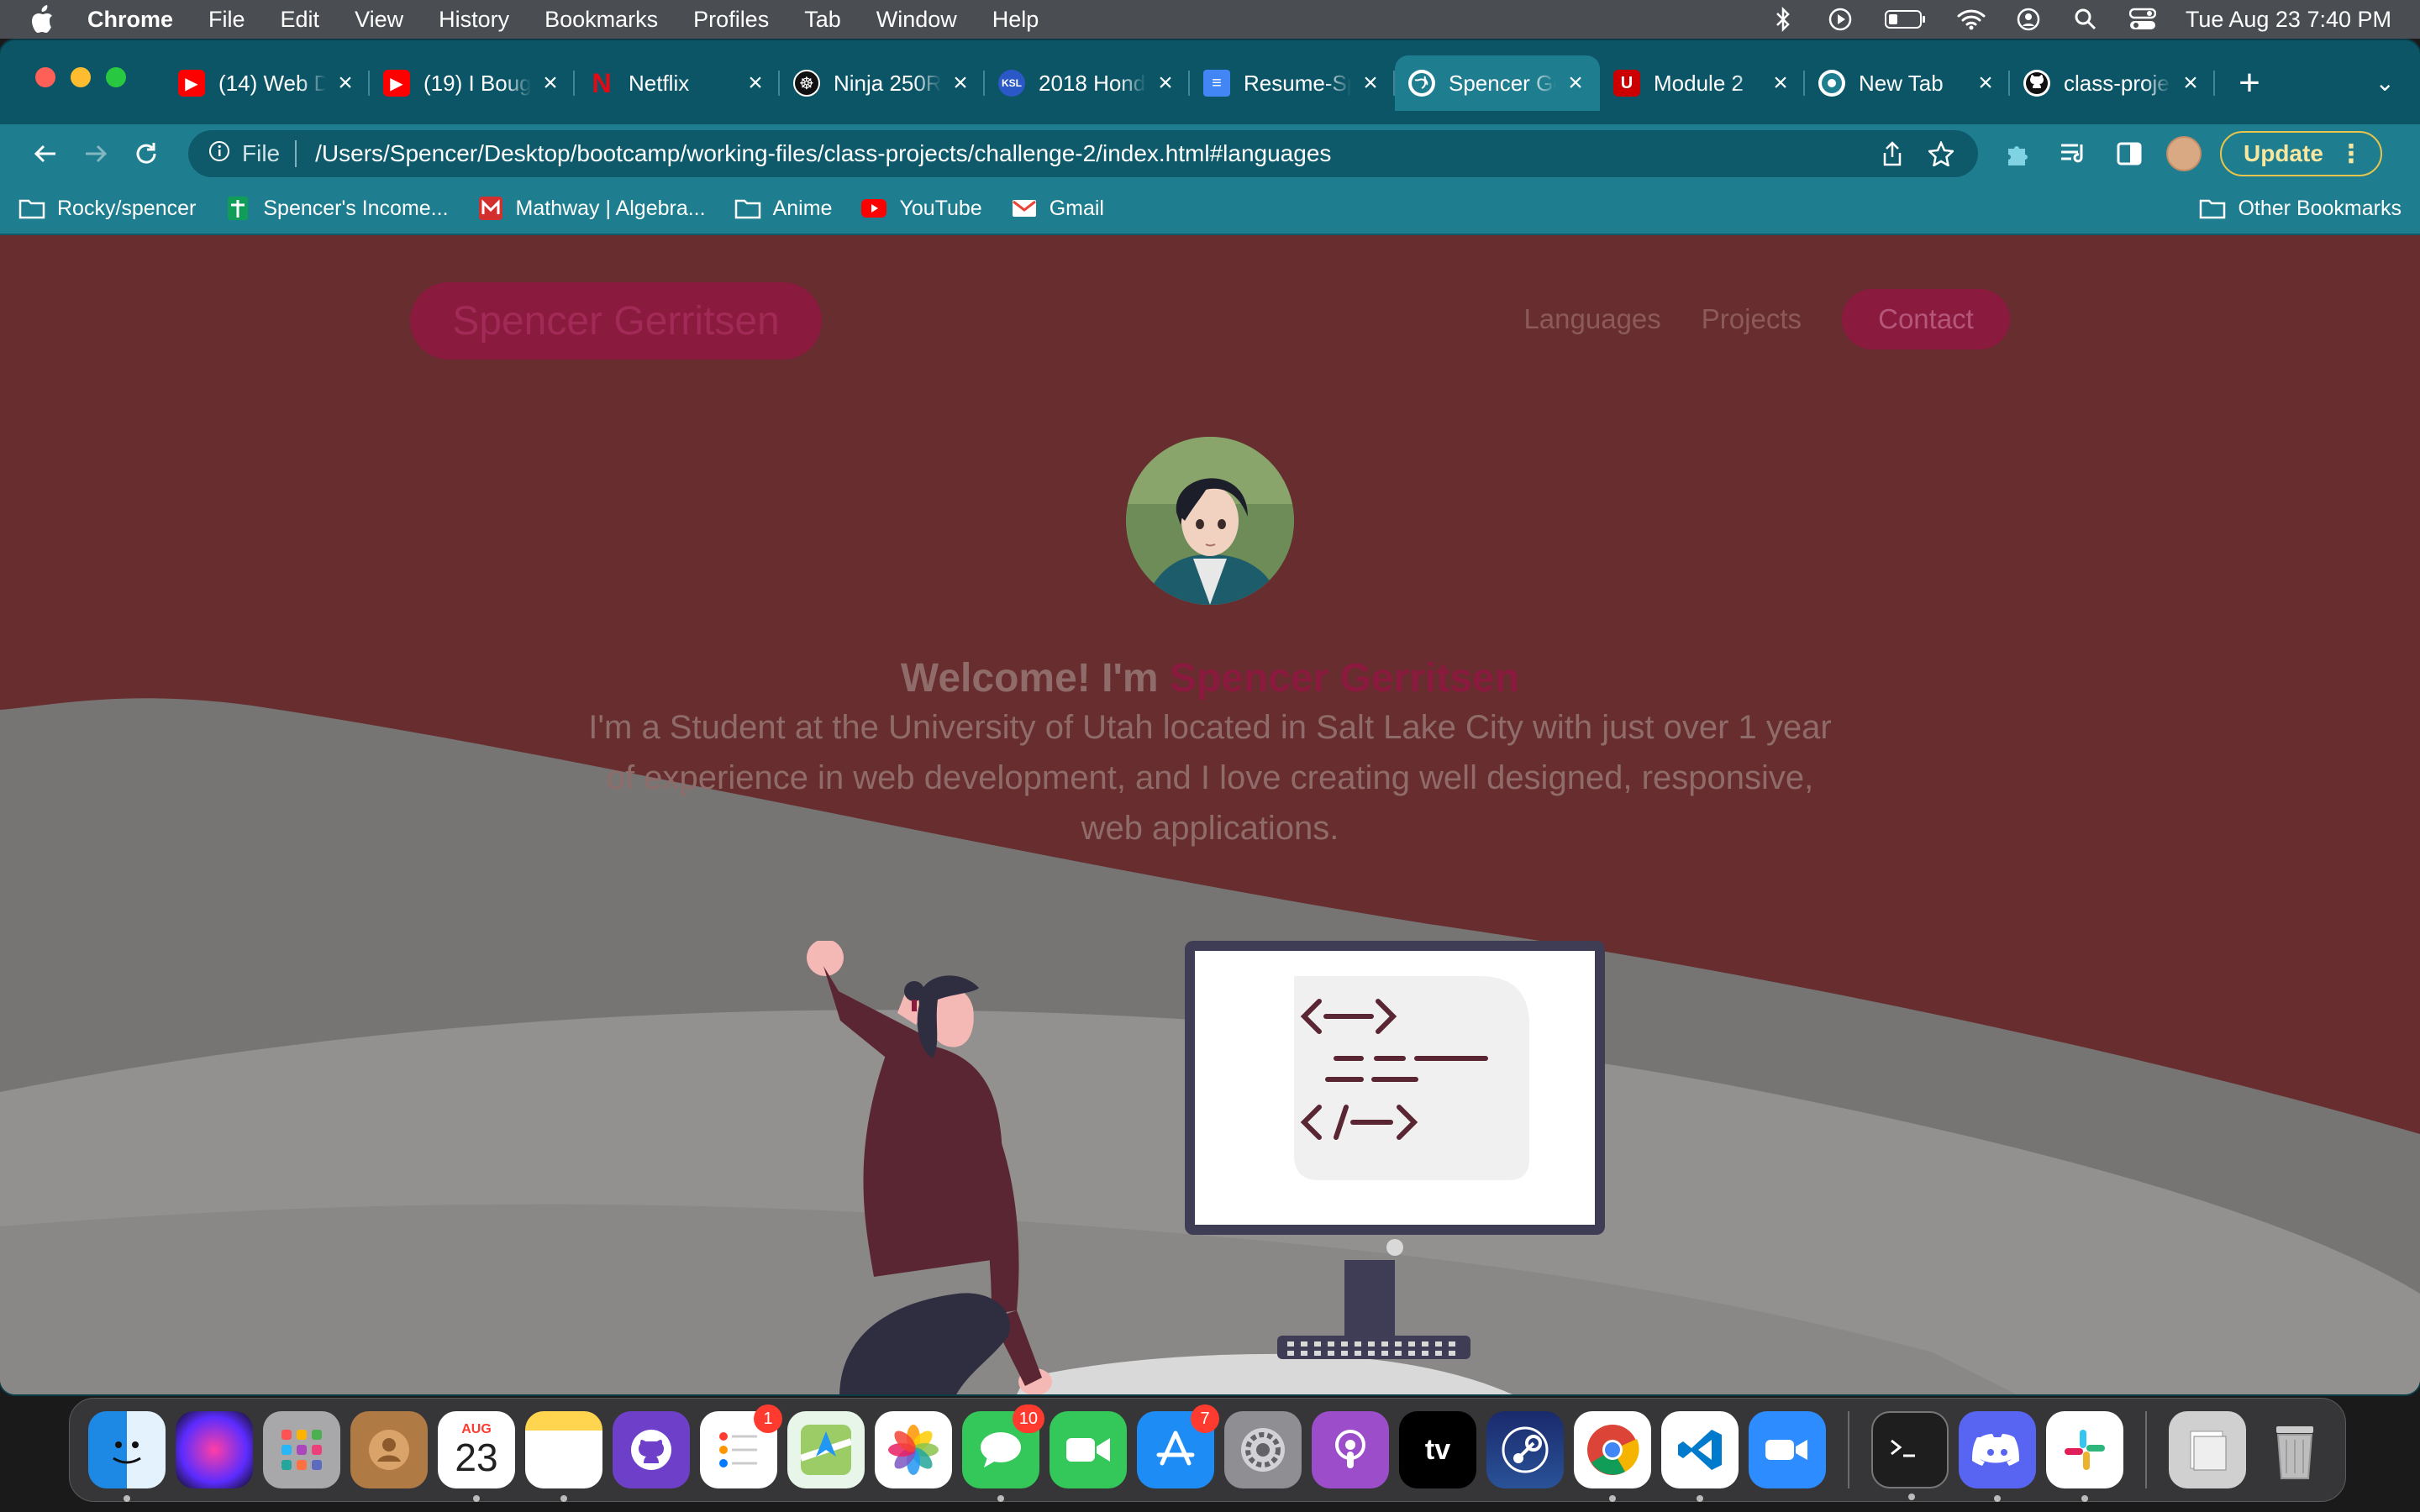 Image resolution: width=2420 pixels, height=1512 pixels. Describe the element at coordinates (219, 154) in the screenshot. I see `info-icon` at that location.